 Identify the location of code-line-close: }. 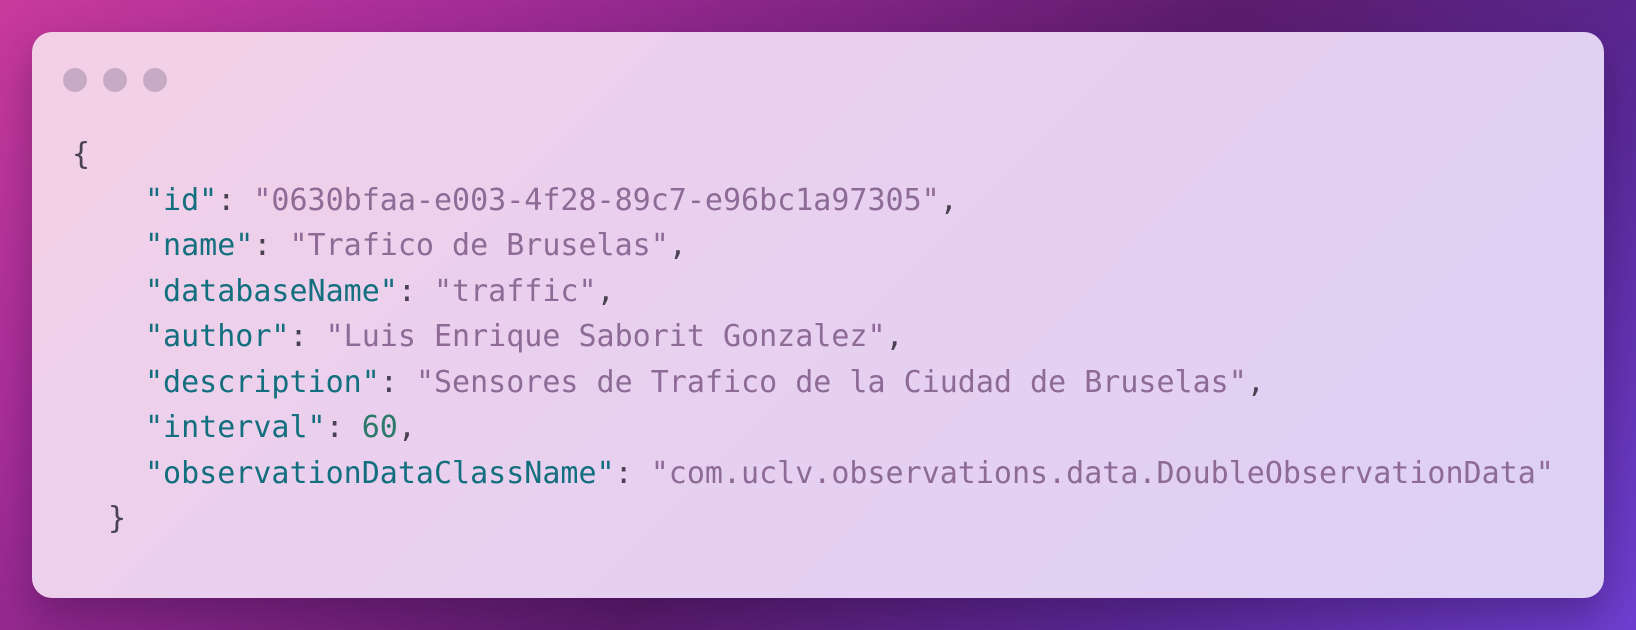
(813, 519).